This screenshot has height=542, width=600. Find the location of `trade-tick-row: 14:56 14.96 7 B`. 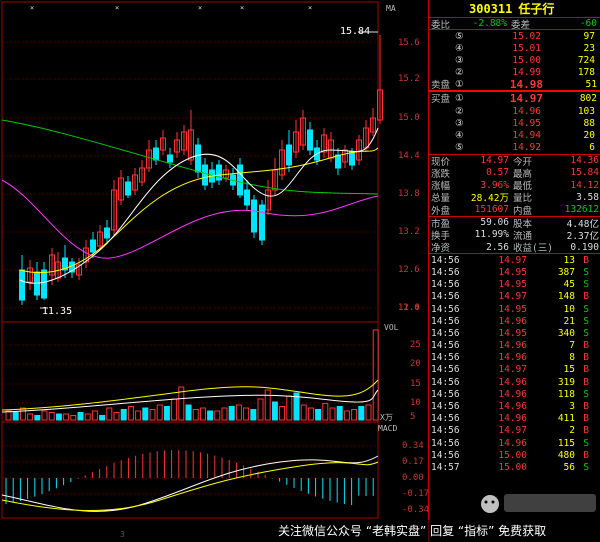

trade-tick-row: 14:56 14.96 7 B is located at coordinates (514, 346).